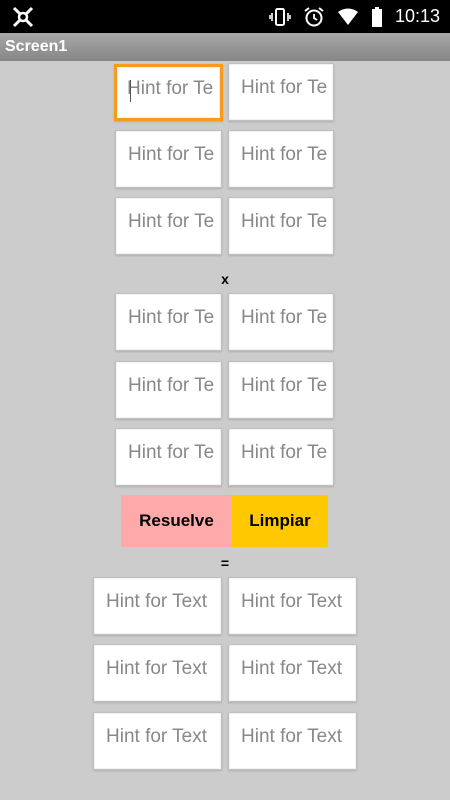 The width and height of the screenshot is (450, 800). What do you see at coordinates (281, 457) in the screenshot?
I see `matrix-b-cell-3-2: Hint for Te` at bounding box center [281, 457].